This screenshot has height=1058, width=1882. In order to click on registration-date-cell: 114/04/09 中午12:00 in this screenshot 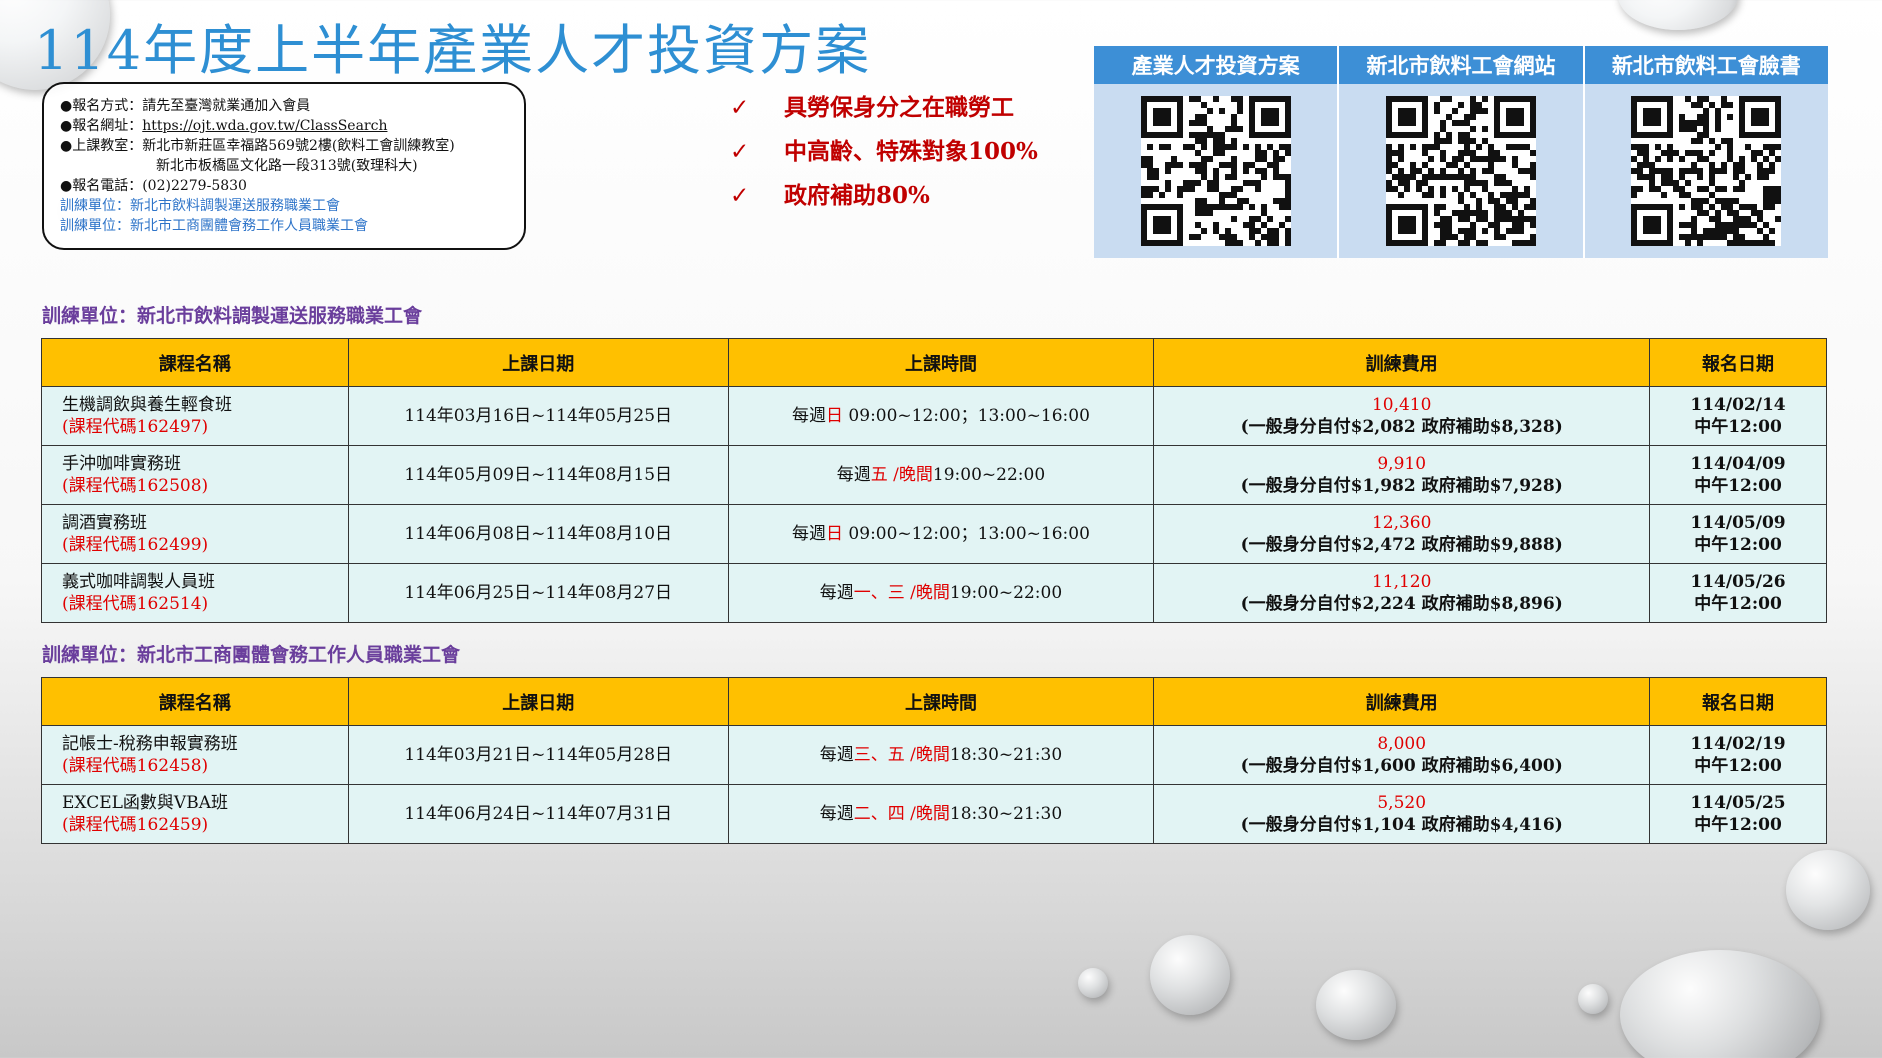, I will do `click(1738, 475)`.